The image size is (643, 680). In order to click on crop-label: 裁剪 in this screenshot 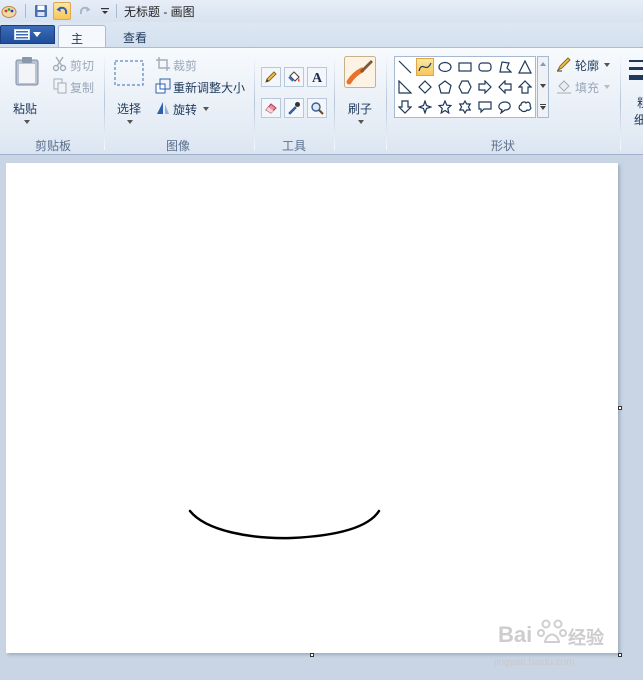, I will do `click(185, 66)`.